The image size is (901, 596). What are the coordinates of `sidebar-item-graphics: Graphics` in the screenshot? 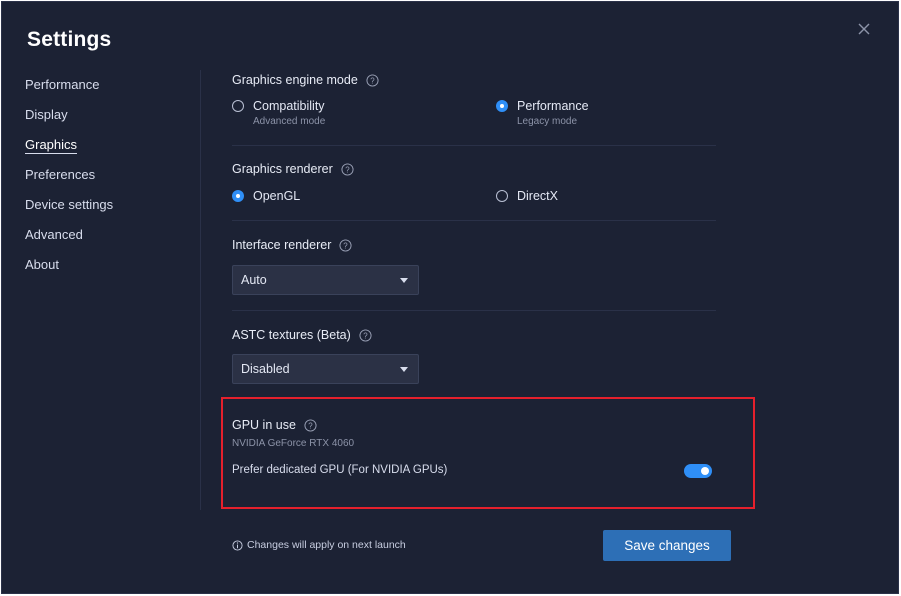 It's located at (69, 152).